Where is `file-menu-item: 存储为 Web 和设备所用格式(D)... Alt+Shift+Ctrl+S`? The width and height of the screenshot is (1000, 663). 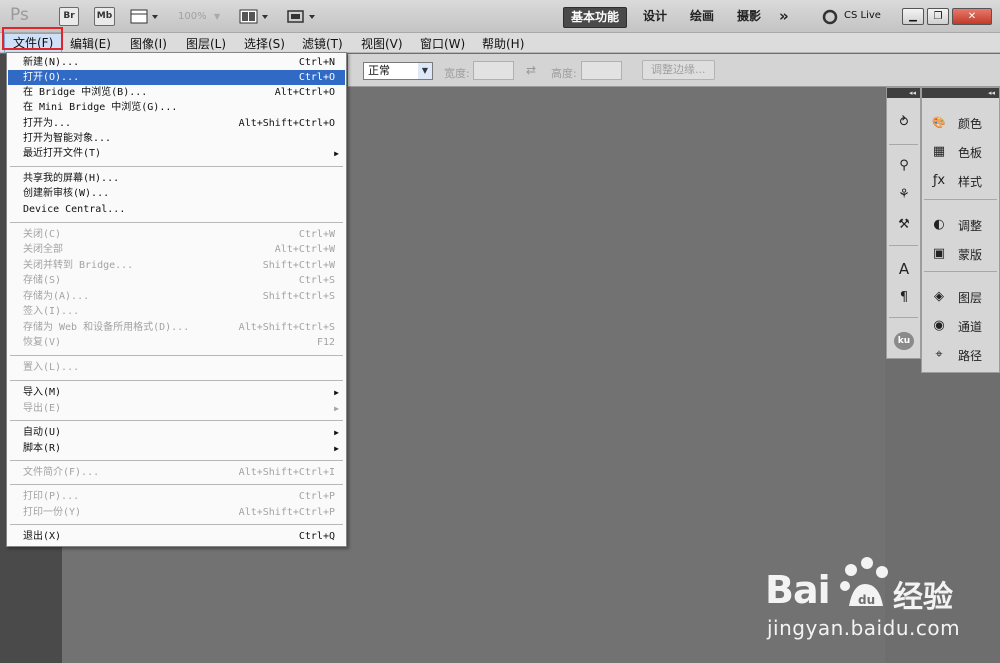 file-menu-item: 存储为 Web 和设备所用格式(D)... Alt+Shift+Ctrl+S is located at coordinates (176, 327).